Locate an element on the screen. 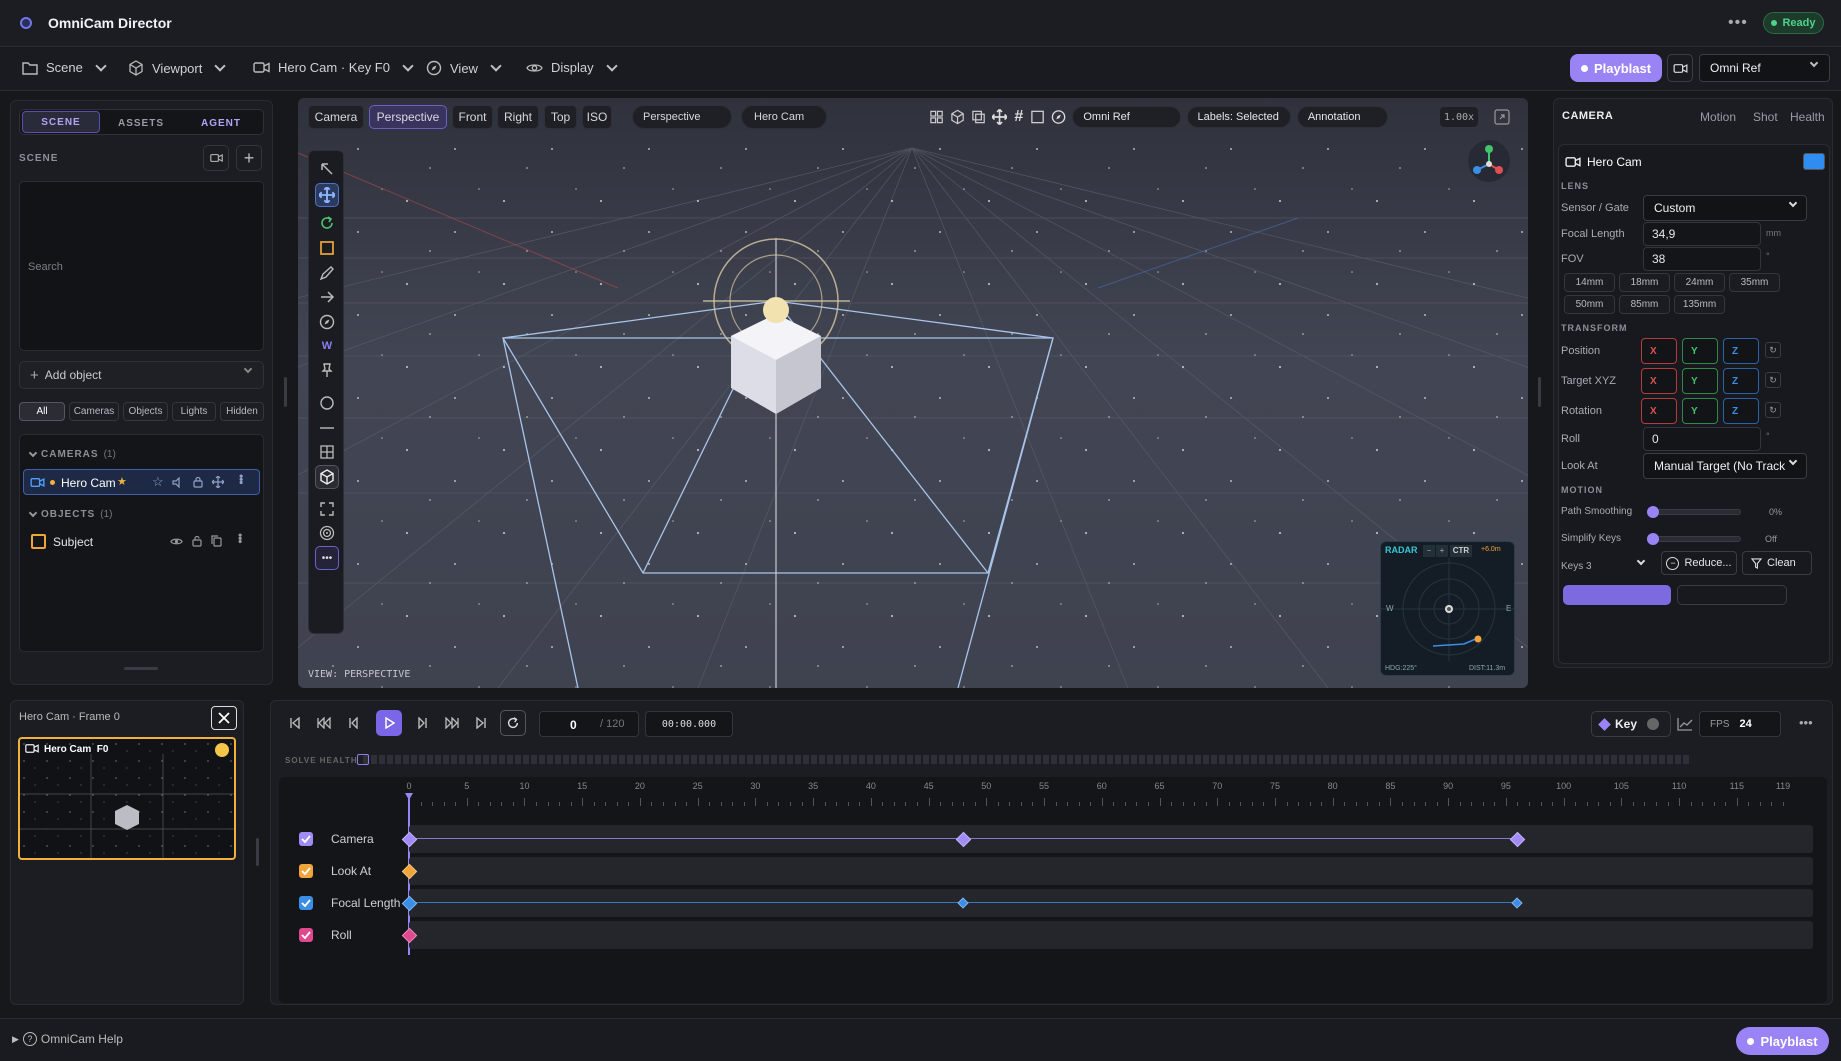 The width and height of the screenshot is (1841, 1061). sensor-select: Custom is located at coordinates (1725, 208).